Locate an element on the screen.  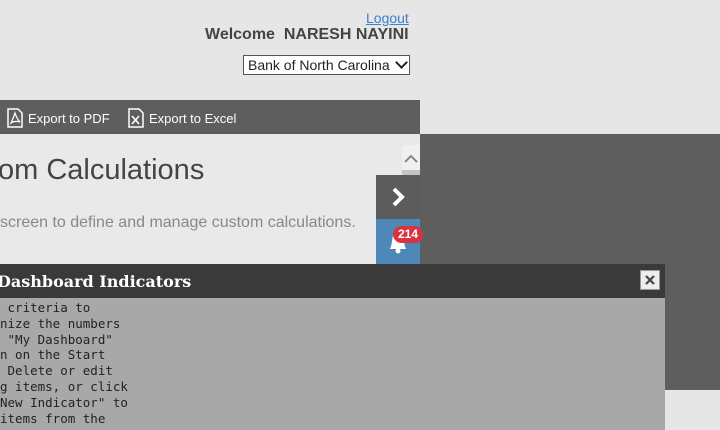
export-excel-button: Export to Excel is located at coordinates (181, 118).